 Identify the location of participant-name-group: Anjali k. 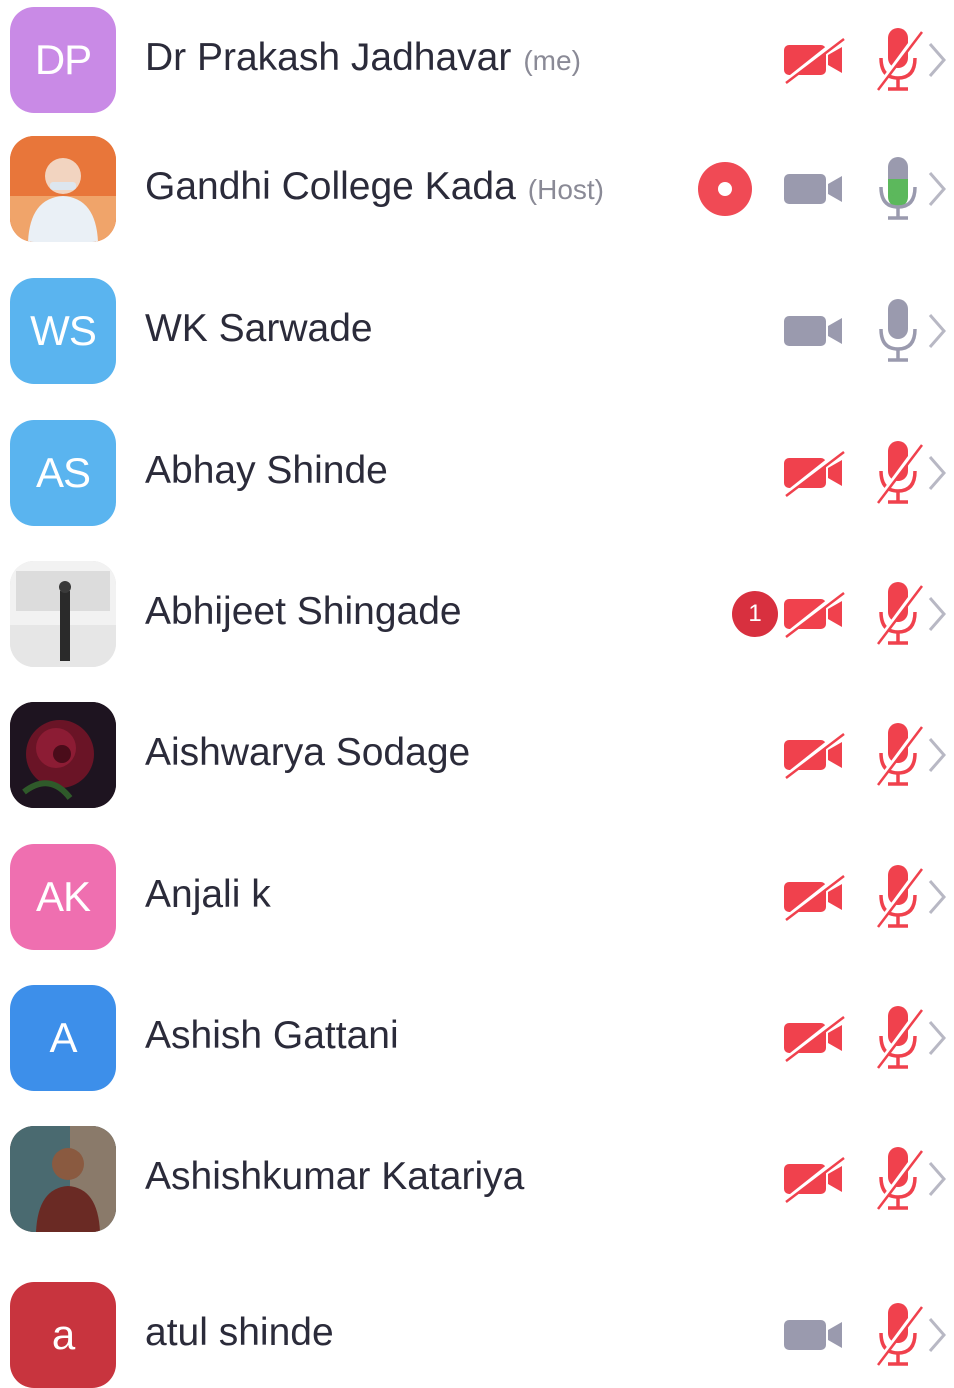
(208, 895).